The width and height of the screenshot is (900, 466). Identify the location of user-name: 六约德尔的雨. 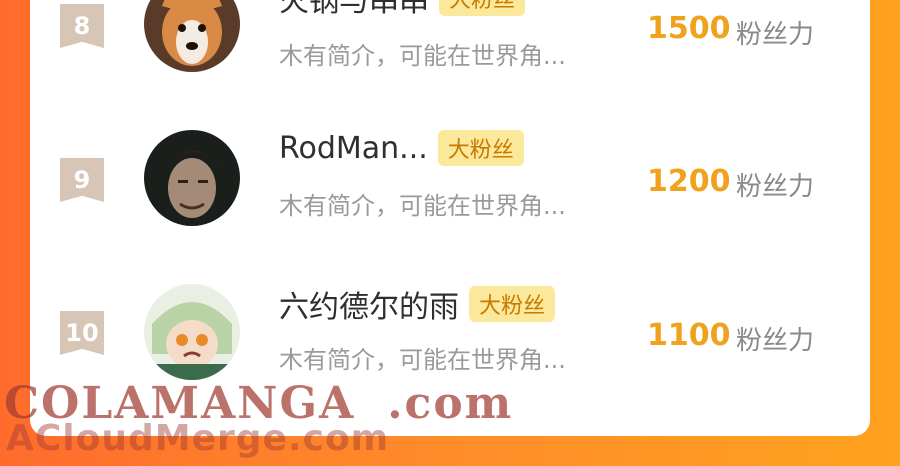
(369, 304).